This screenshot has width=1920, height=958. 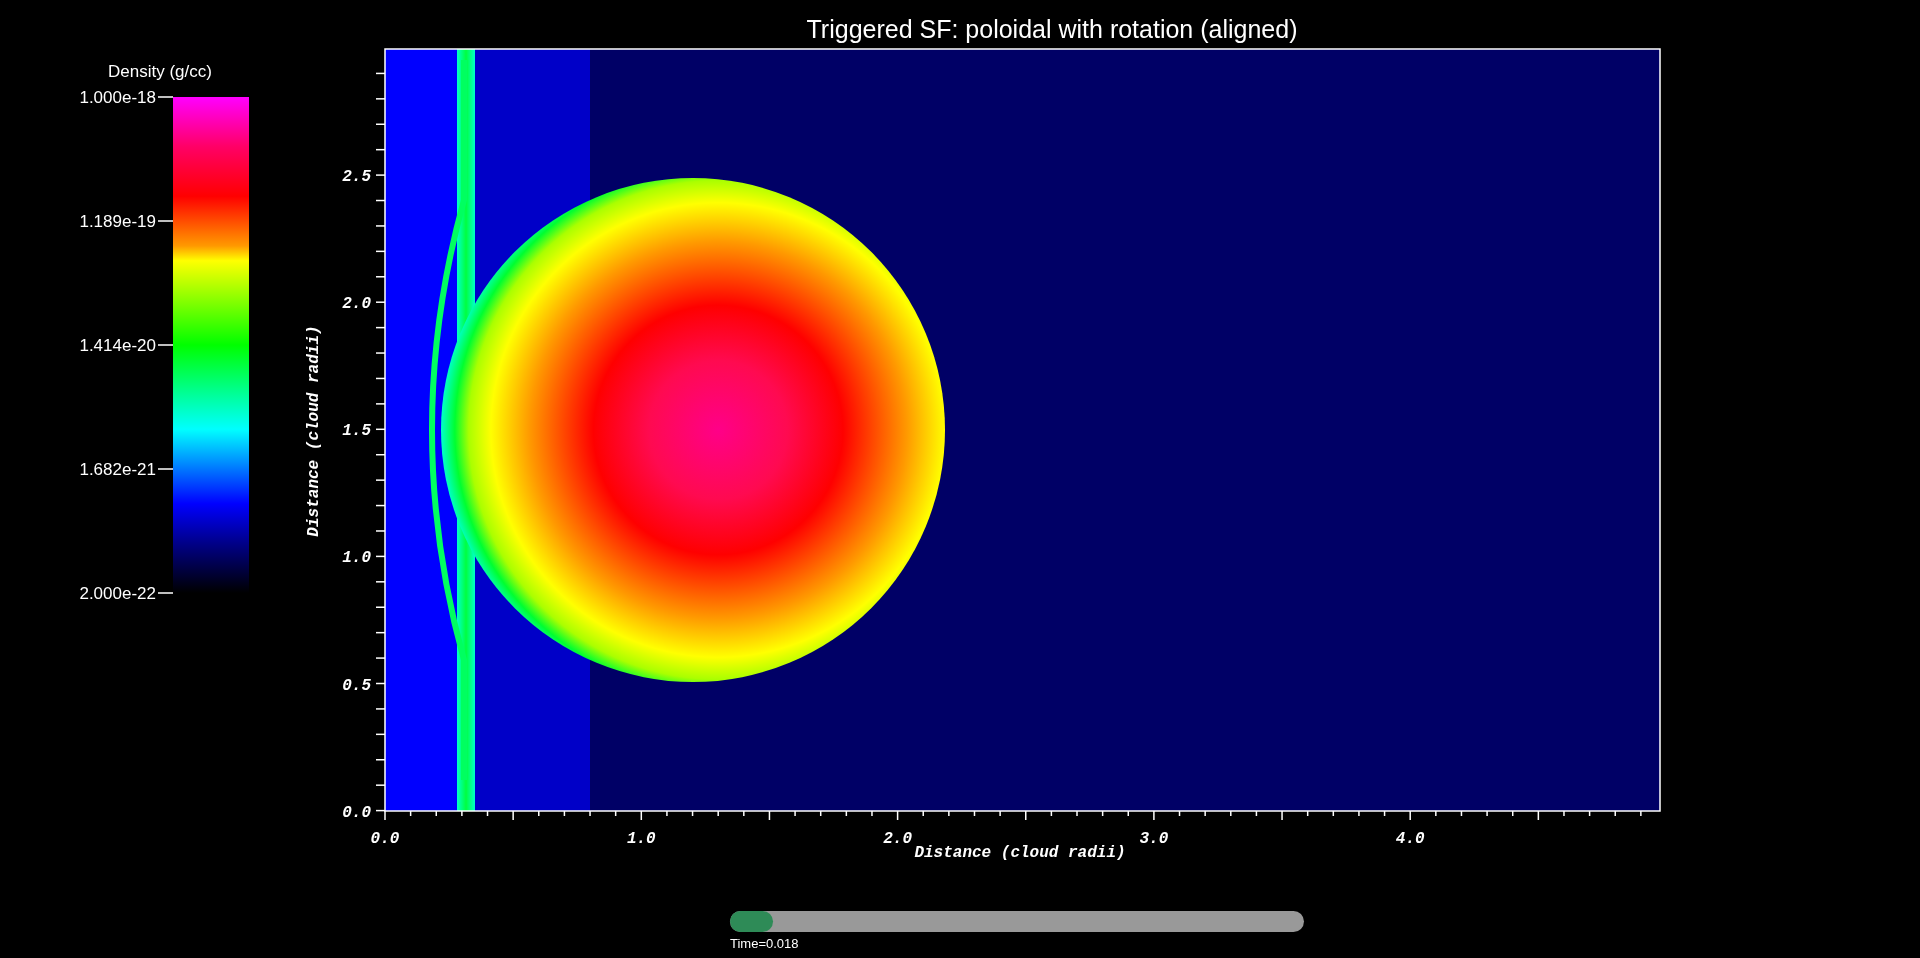 What do you see at coordinates (356, 558) in the screenshot?
I see `y-tick-label: 1.0` at bounding box center [356, 558].